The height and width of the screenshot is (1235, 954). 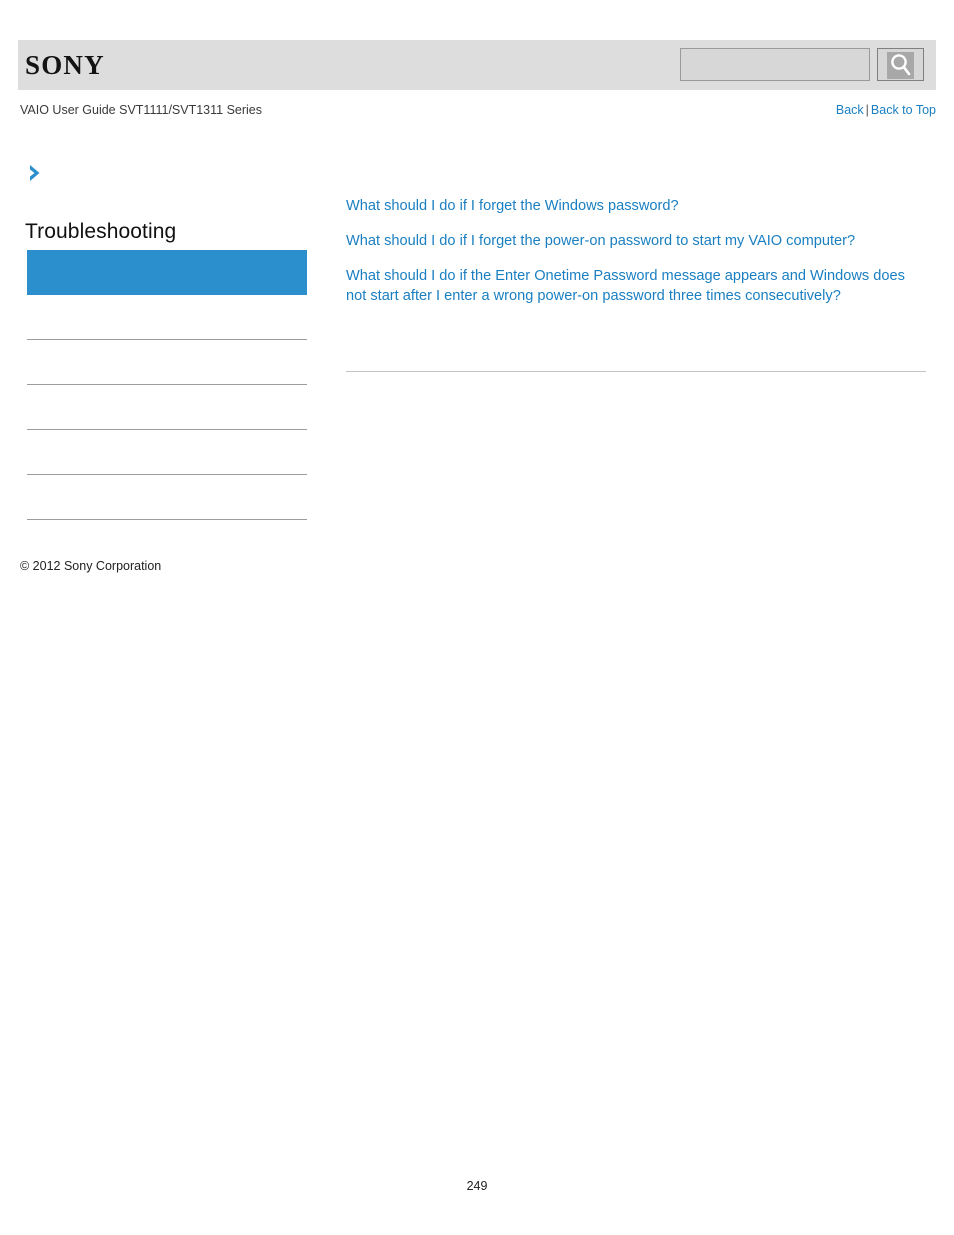 I want to click on search-icon, so click(x=901, y=65).